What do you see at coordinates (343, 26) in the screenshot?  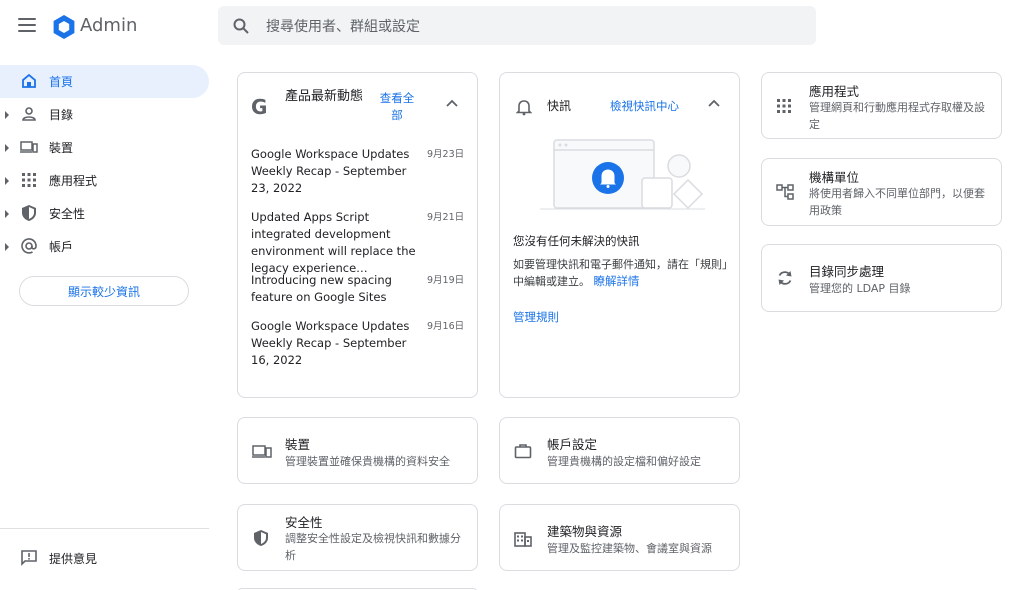 I see `search-input: 搜尋使用者、群組或設定` at bounding box center [343, 26].